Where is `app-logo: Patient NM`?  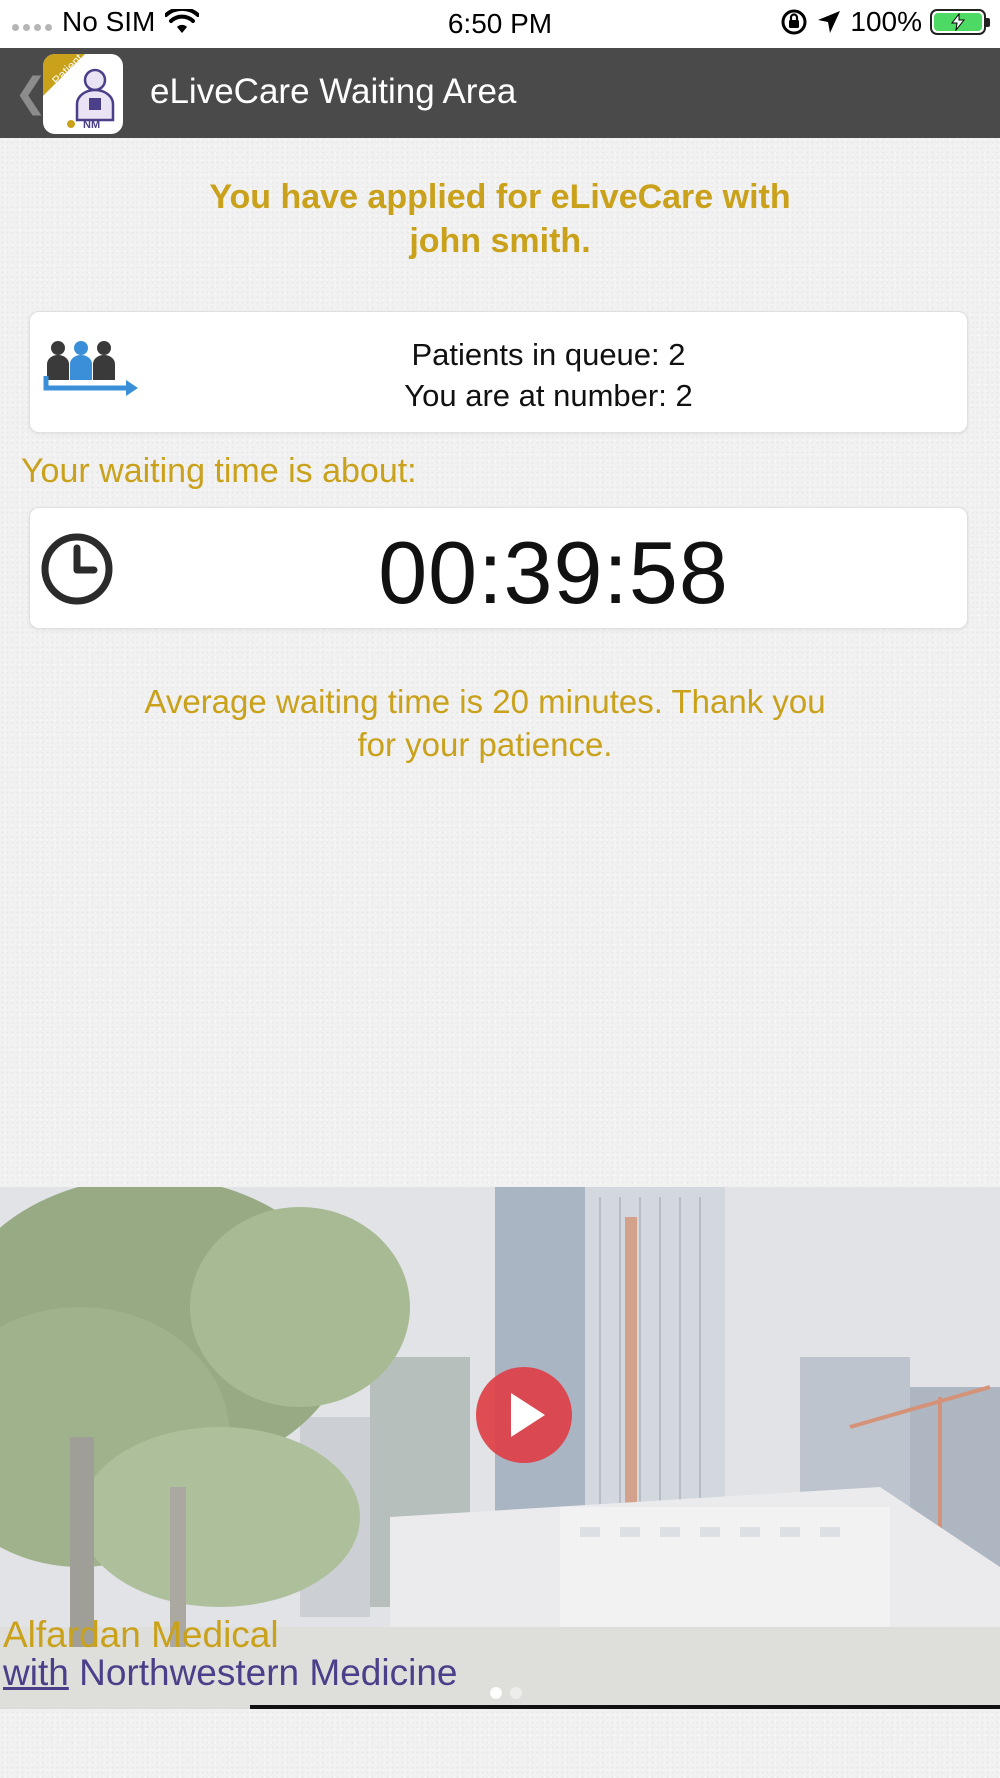
app-logo: Patient NM is located at coordinates (83, 94).